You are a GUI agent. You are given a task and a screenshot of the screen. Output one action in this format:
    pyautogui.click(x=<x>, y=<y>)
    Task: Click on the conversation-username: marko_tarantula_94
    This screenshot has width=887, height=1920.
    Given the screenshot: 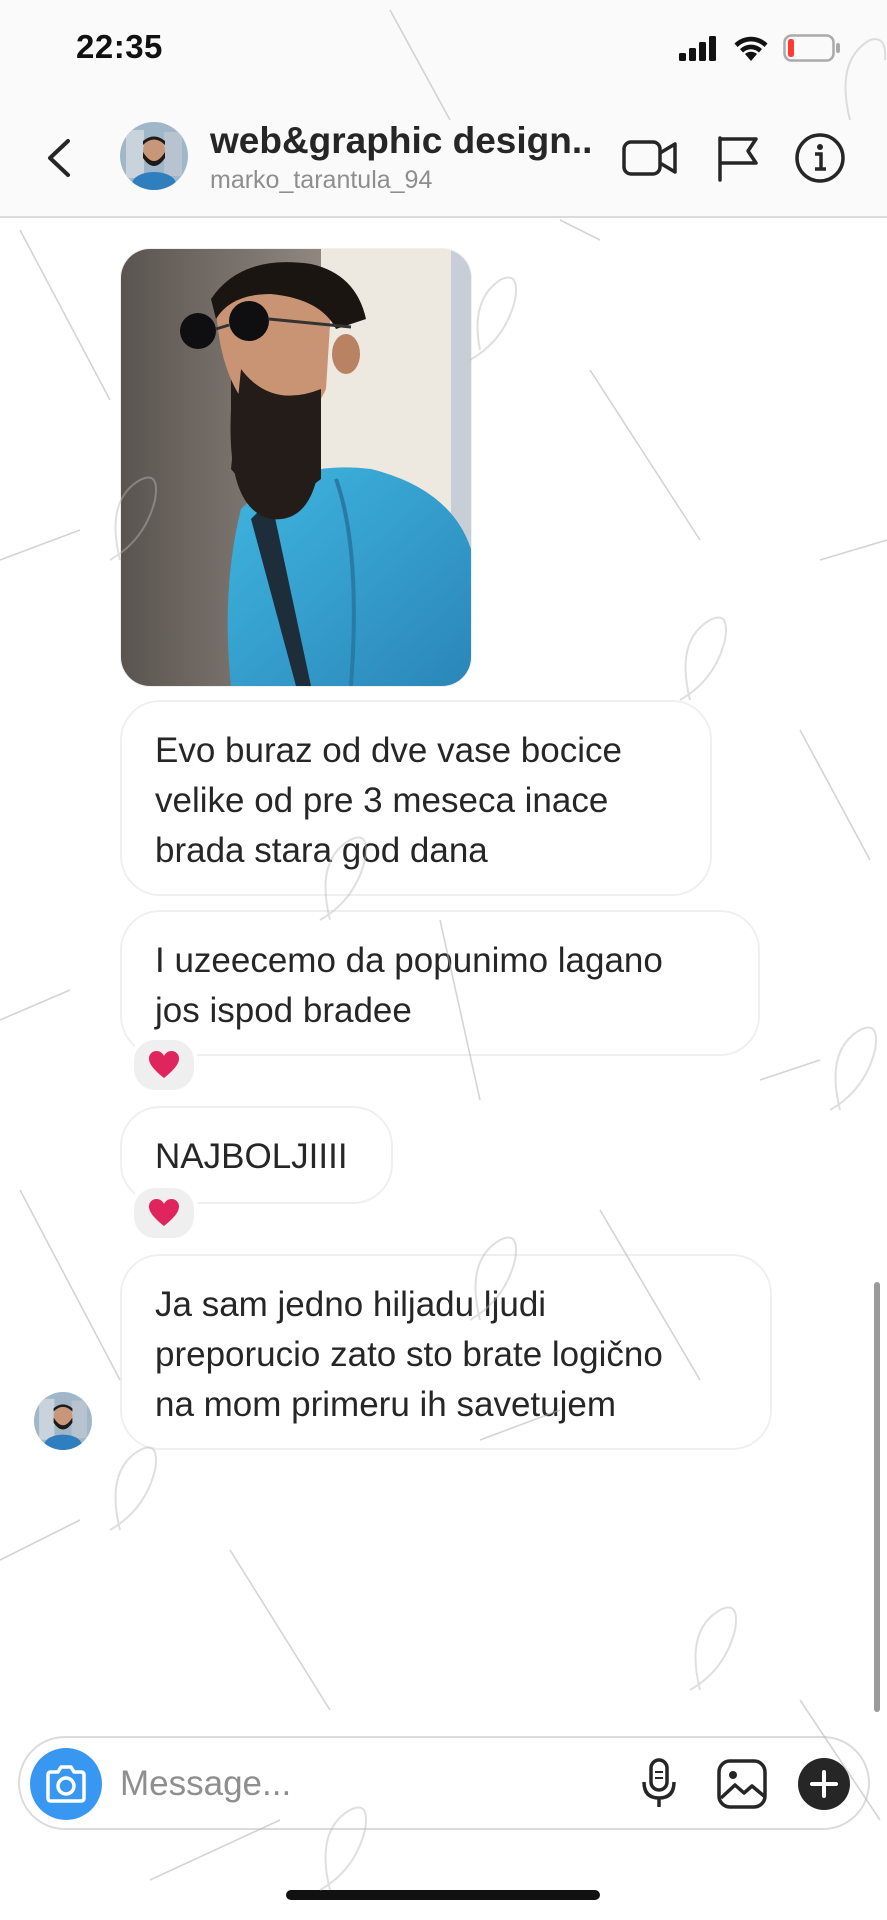 What is the action you would take?
    pyautogui.click(x=321, y=180)
    